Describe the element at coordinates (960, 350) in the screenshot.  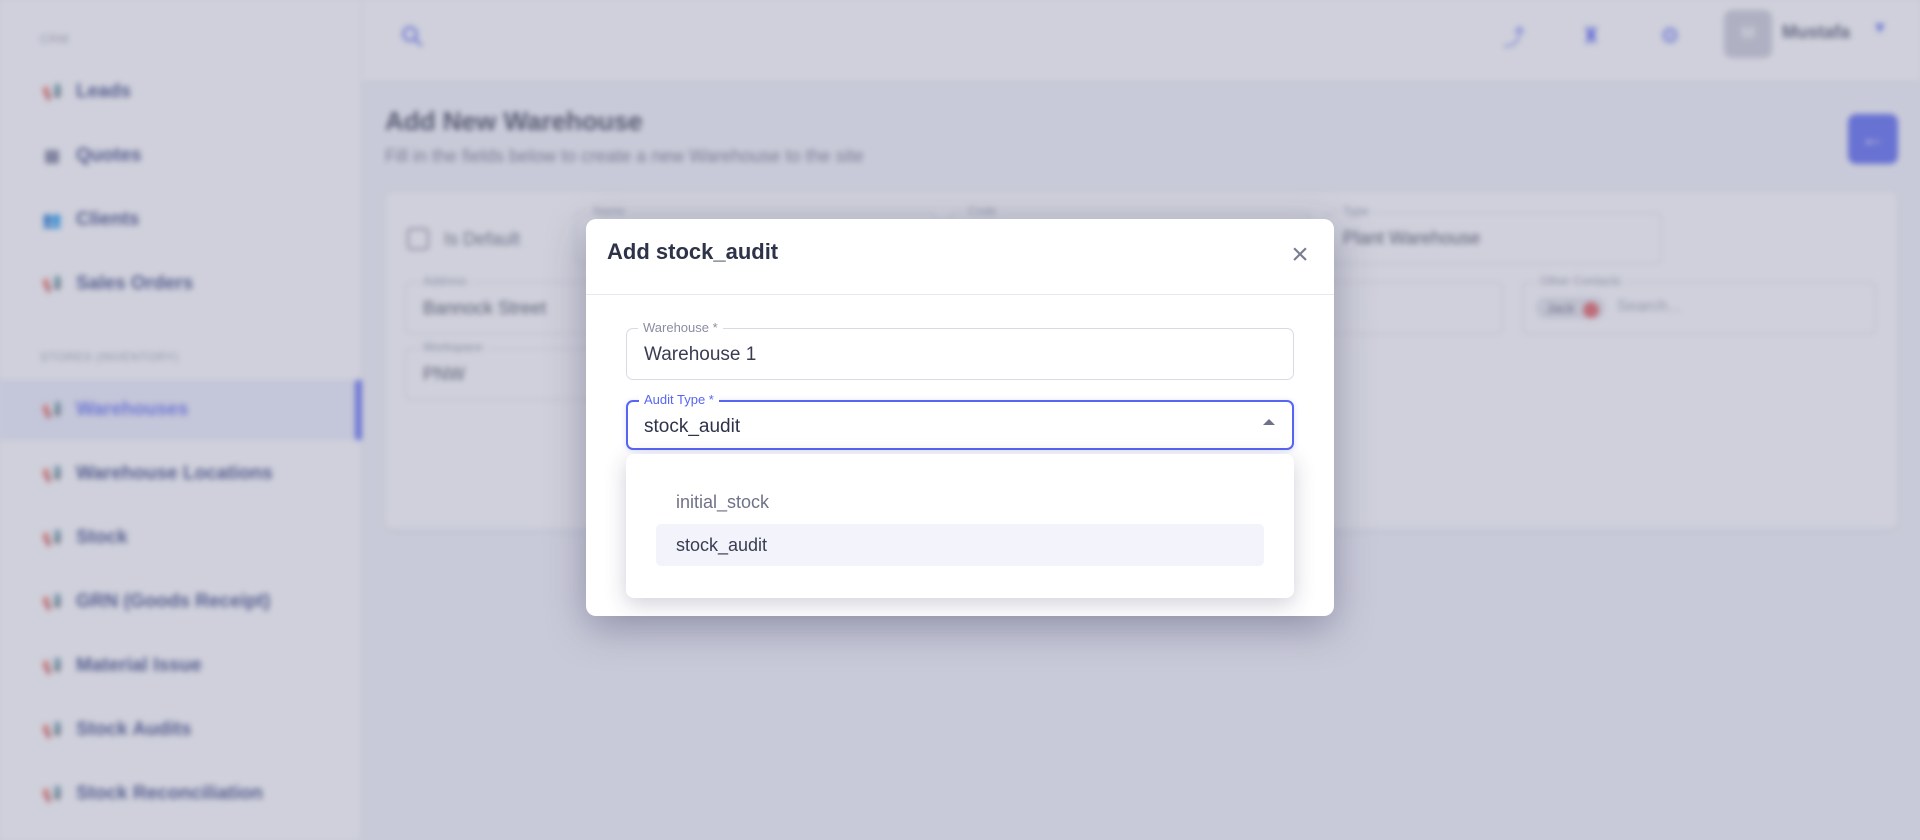
I see `warehouse-field: Warehouse * Warehouse 1` at that location.